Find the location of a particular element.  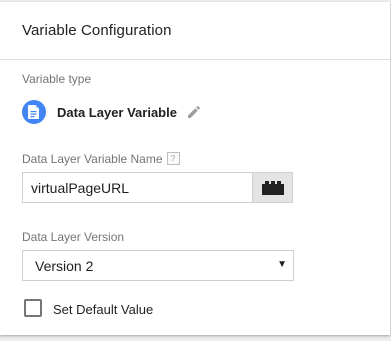

dropdown-arrow-icon: ▼ is located at coordinates (282, 264).